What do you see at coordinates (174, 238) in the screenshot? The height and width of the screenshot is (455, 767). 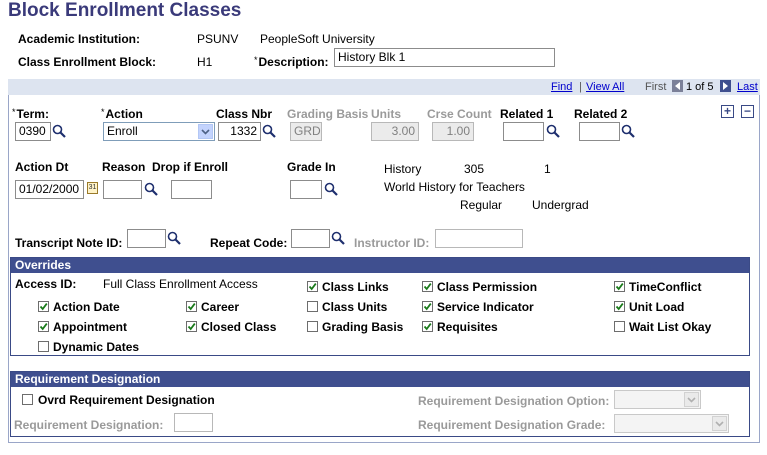 I see `transcript-note-lookup-icon` at bounding box center [174, 238].